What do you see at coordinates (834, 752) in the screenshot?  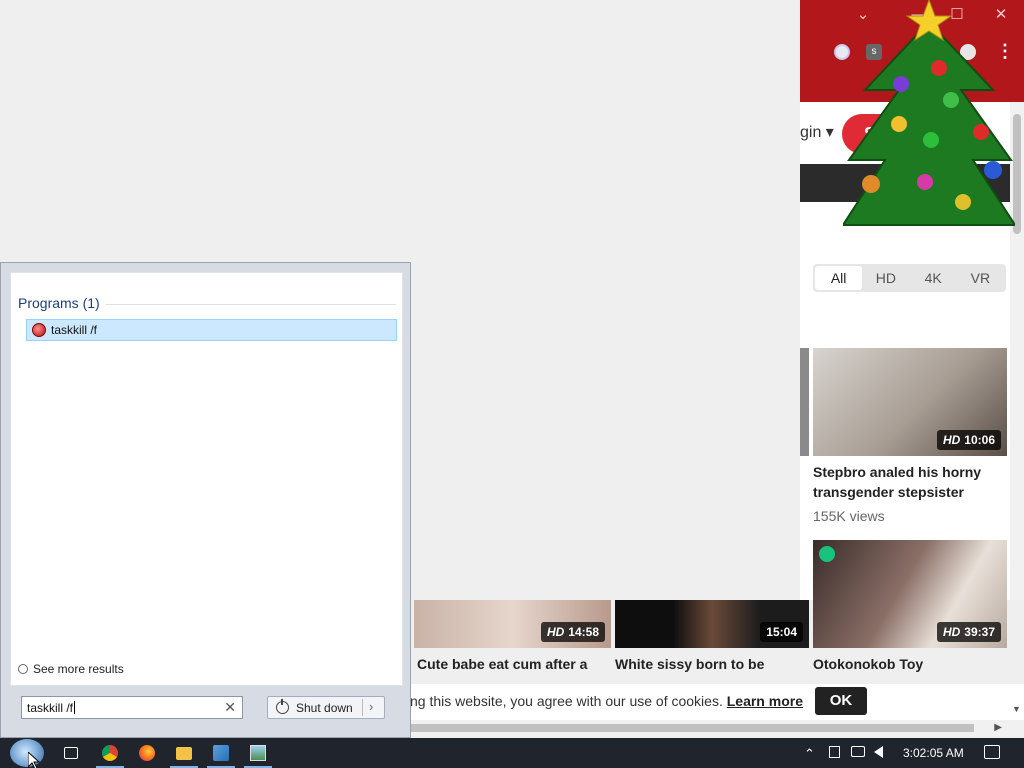 I see `tray-app-icon` at bounding box center [834, 752].